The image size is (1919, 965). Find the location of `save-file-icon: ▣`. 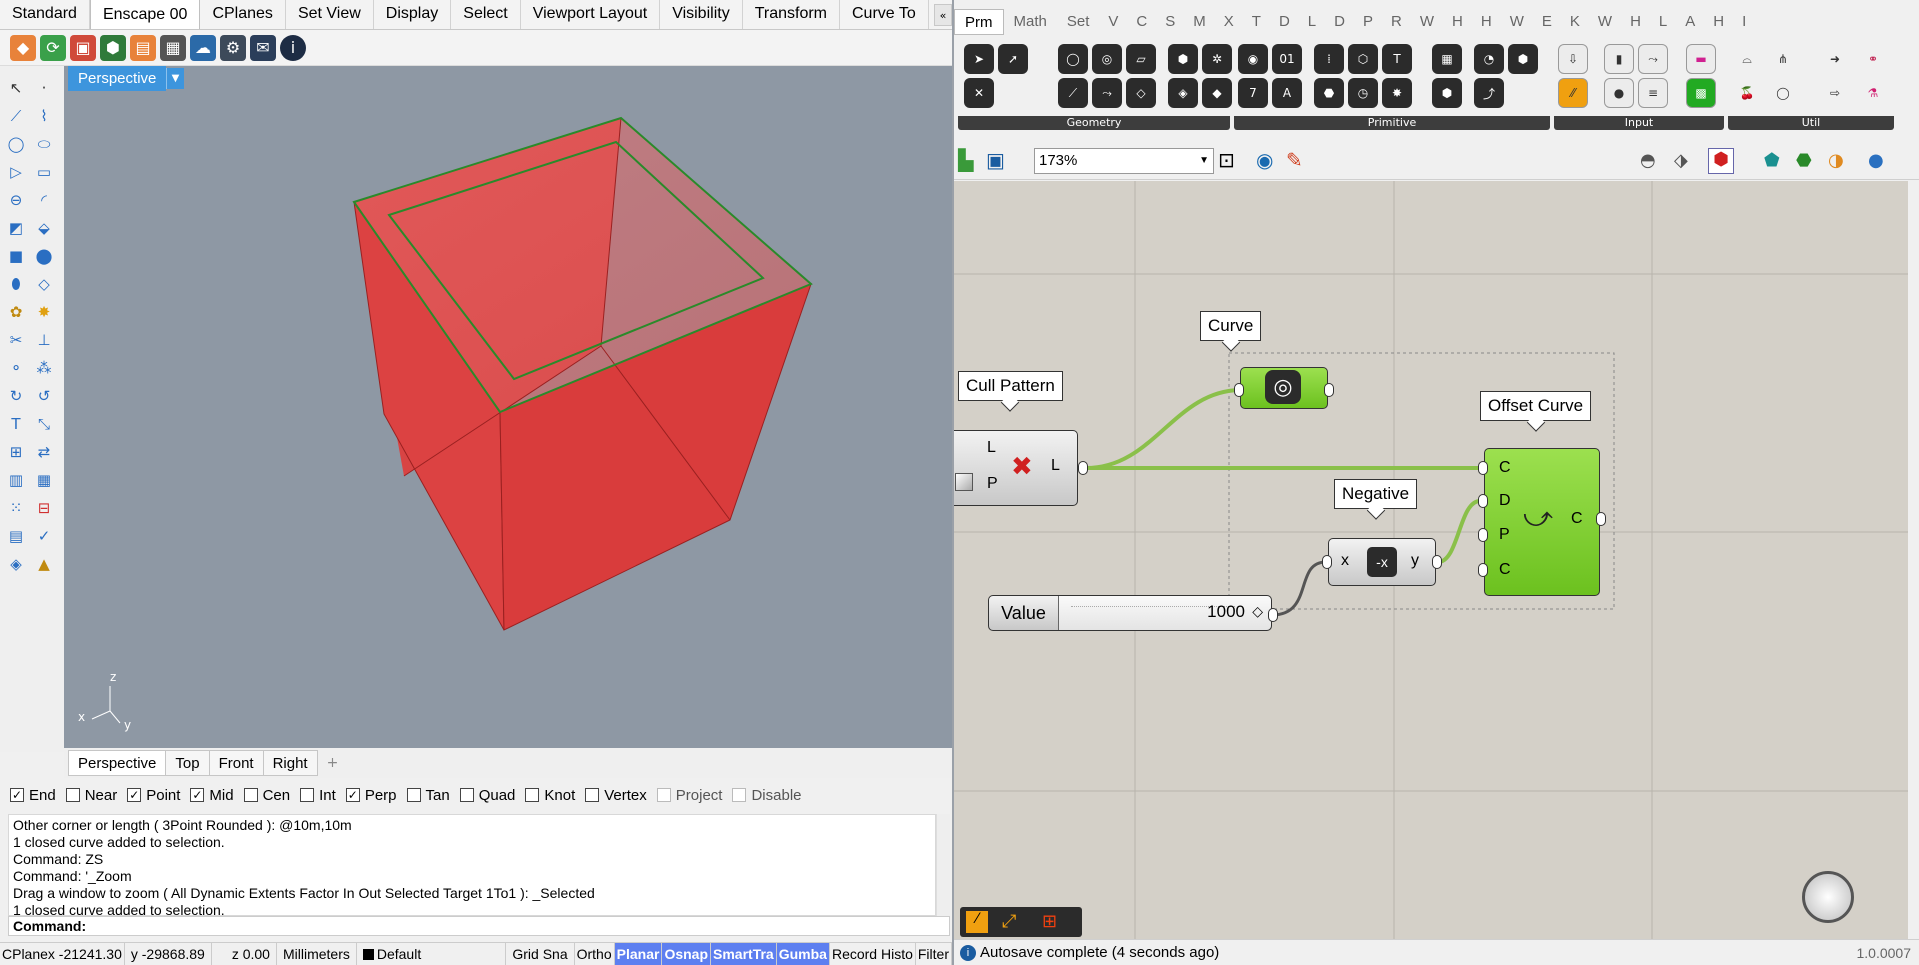

save-file-icon: ▣ is located at coordinates (995, 160).